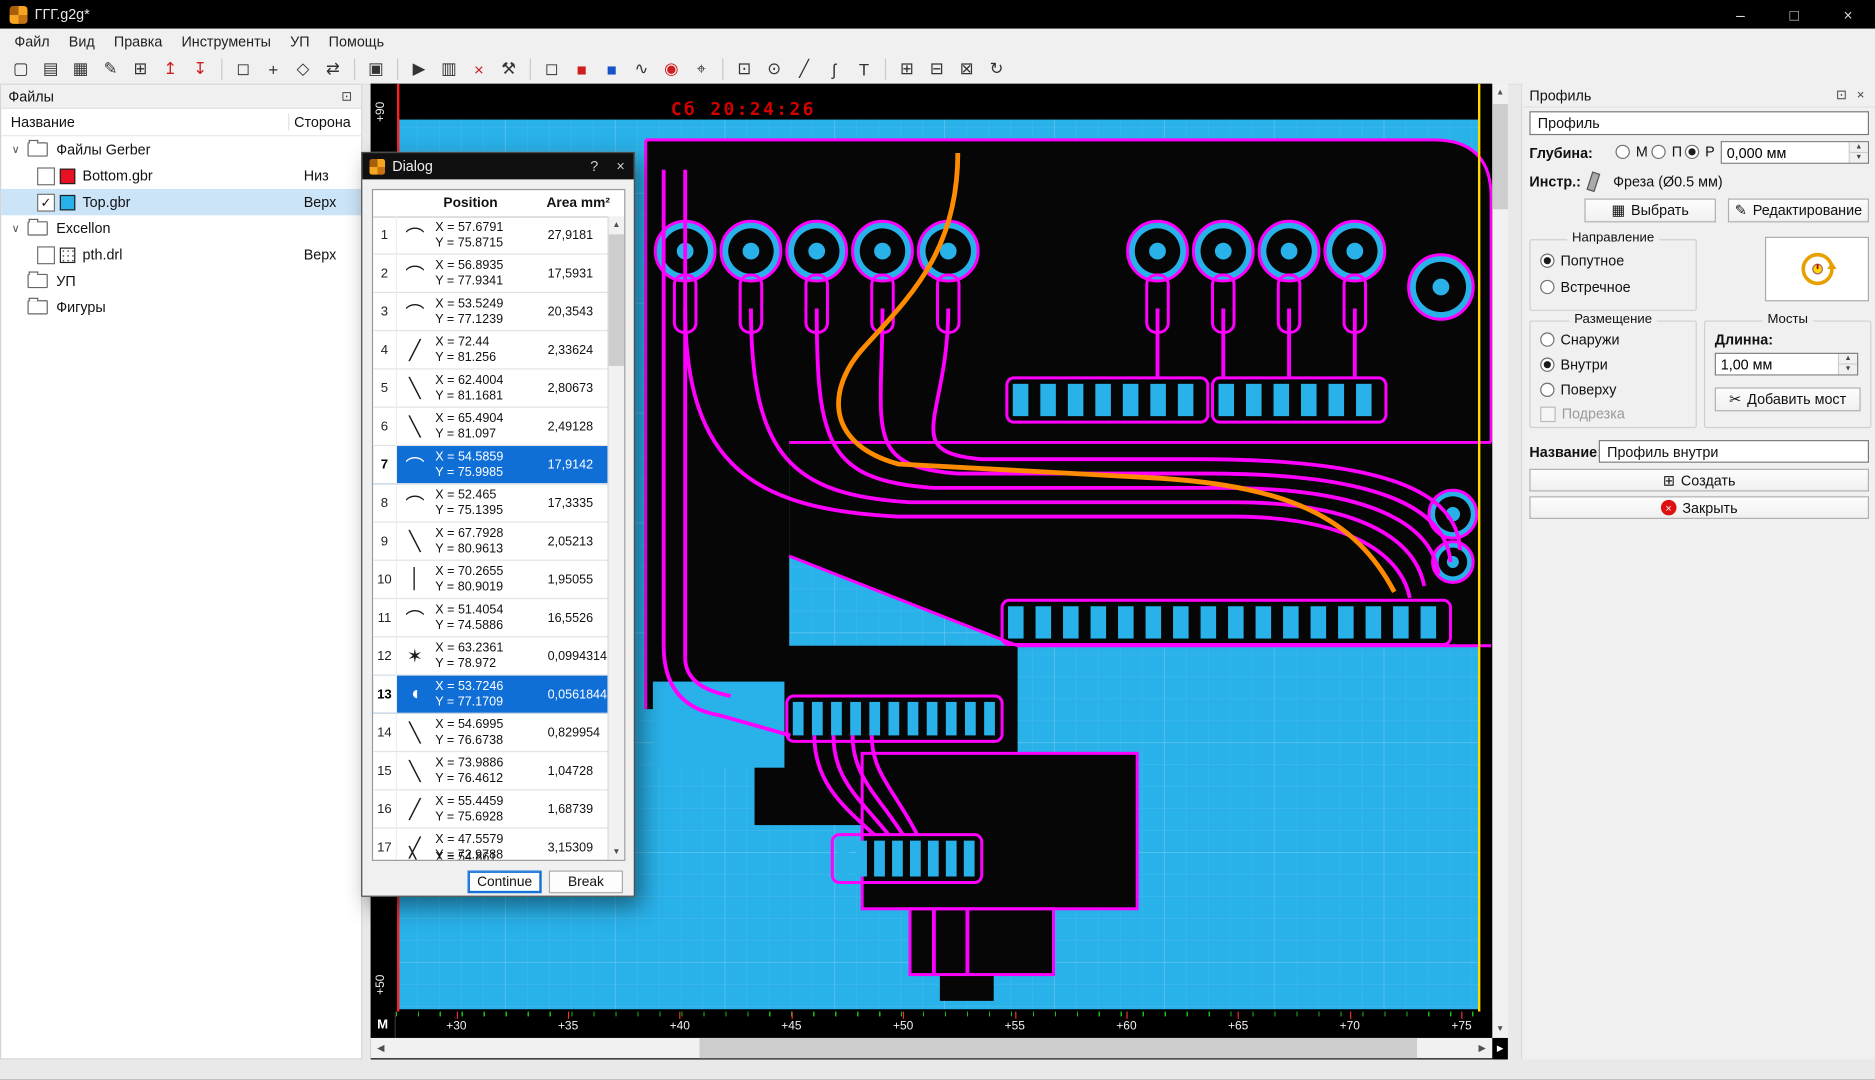 The height and width of the screenshot is (1080, 1875). What do you see at coordinates (1582, 413) in the screenshot?
I see `trim-checkbox: Подрезка` at bounding box center [1582, 413].